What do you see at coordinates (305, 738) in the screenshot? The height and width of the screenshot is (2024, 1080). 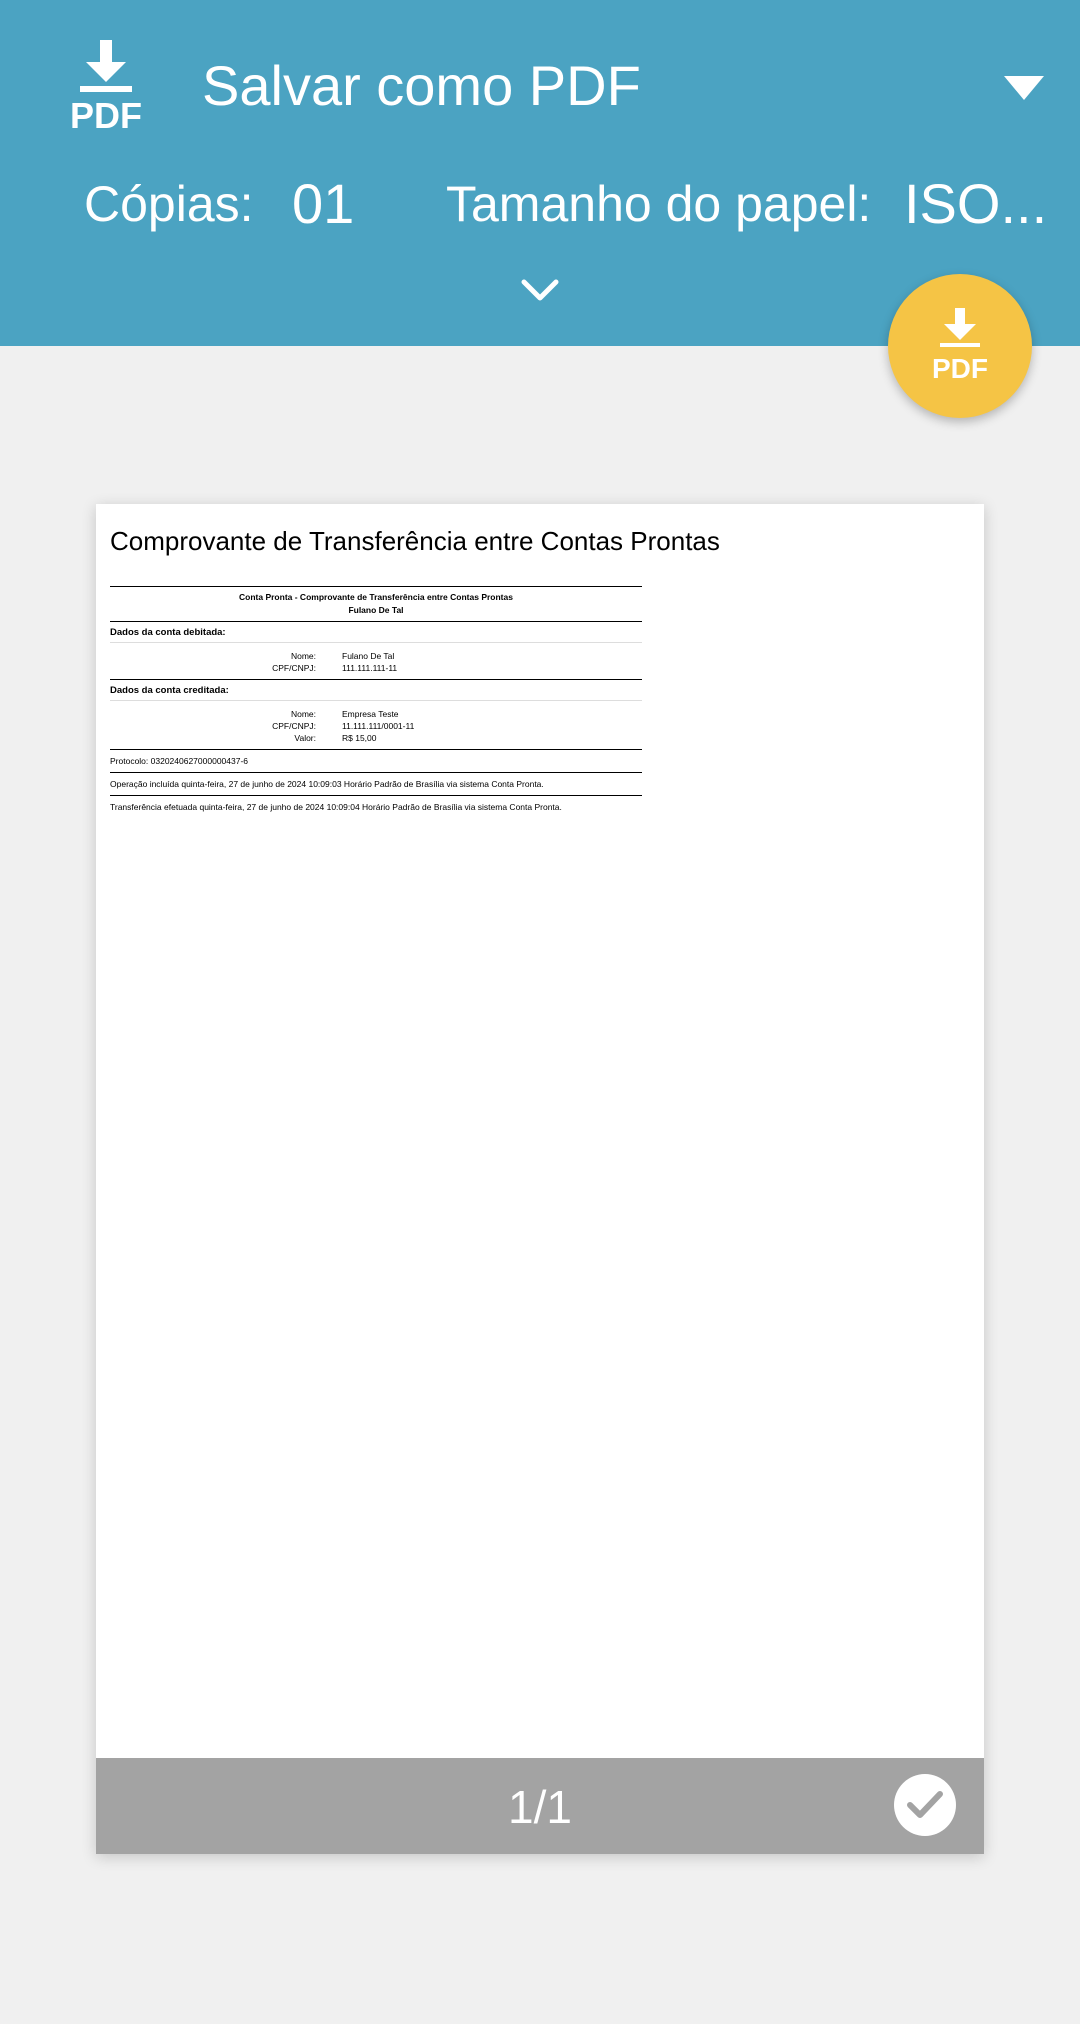 I see `credit-value-key: Valor:` at bounding box center [305, 738].